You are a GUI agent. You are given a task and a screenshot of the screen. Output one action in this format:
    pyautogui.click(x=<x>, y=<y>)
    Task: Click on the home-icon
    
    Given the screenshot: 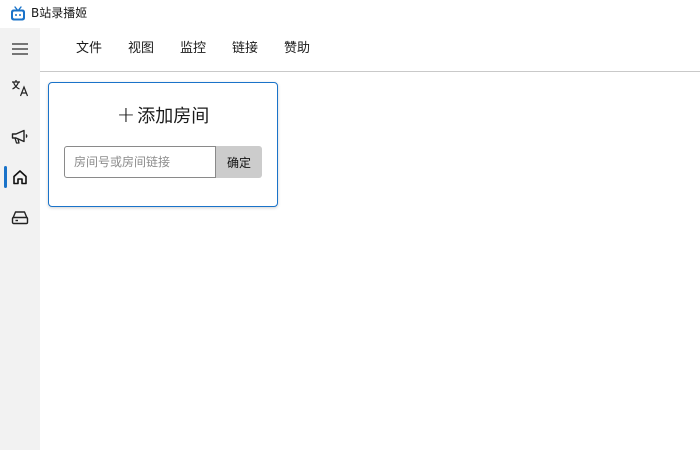 What is the action you would take?
    pyautogui.click(x=20, y=177)
    